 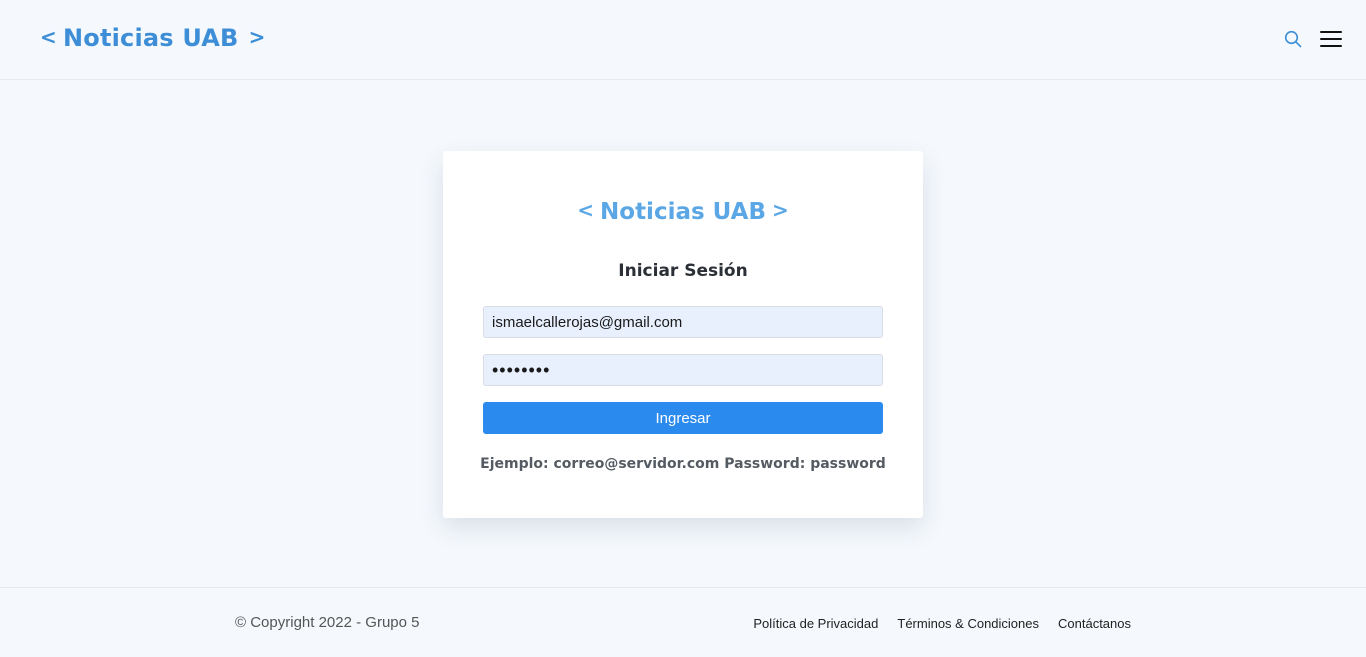 What do you see at coordinates (683, 418) in the screenshot?
I see `login-submit-button: Ingresar` at bounding box center [683, 418].